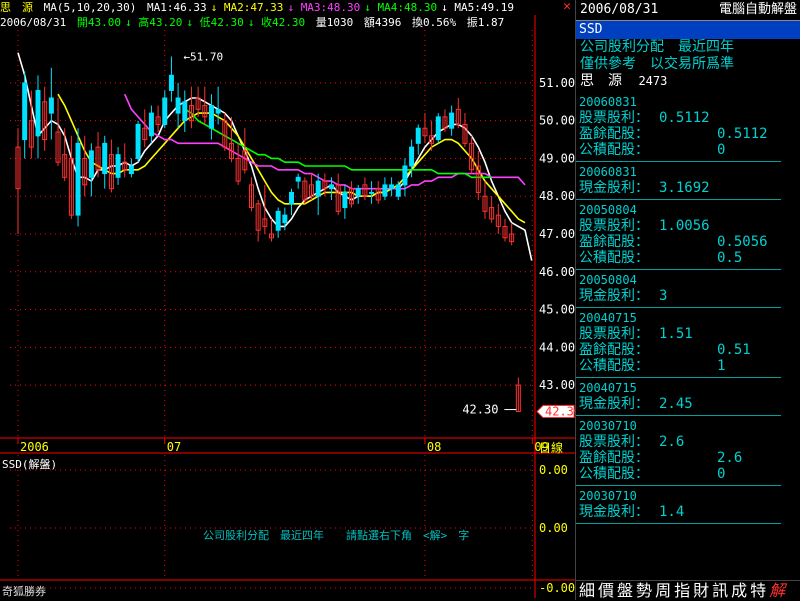 Image resolution: width=800 pixels, height=601 pixels. What do you see at coordinates (557, 234) in the screenshot?
I see `y-tick-label: 47.00` at bounding box center [557, 234].